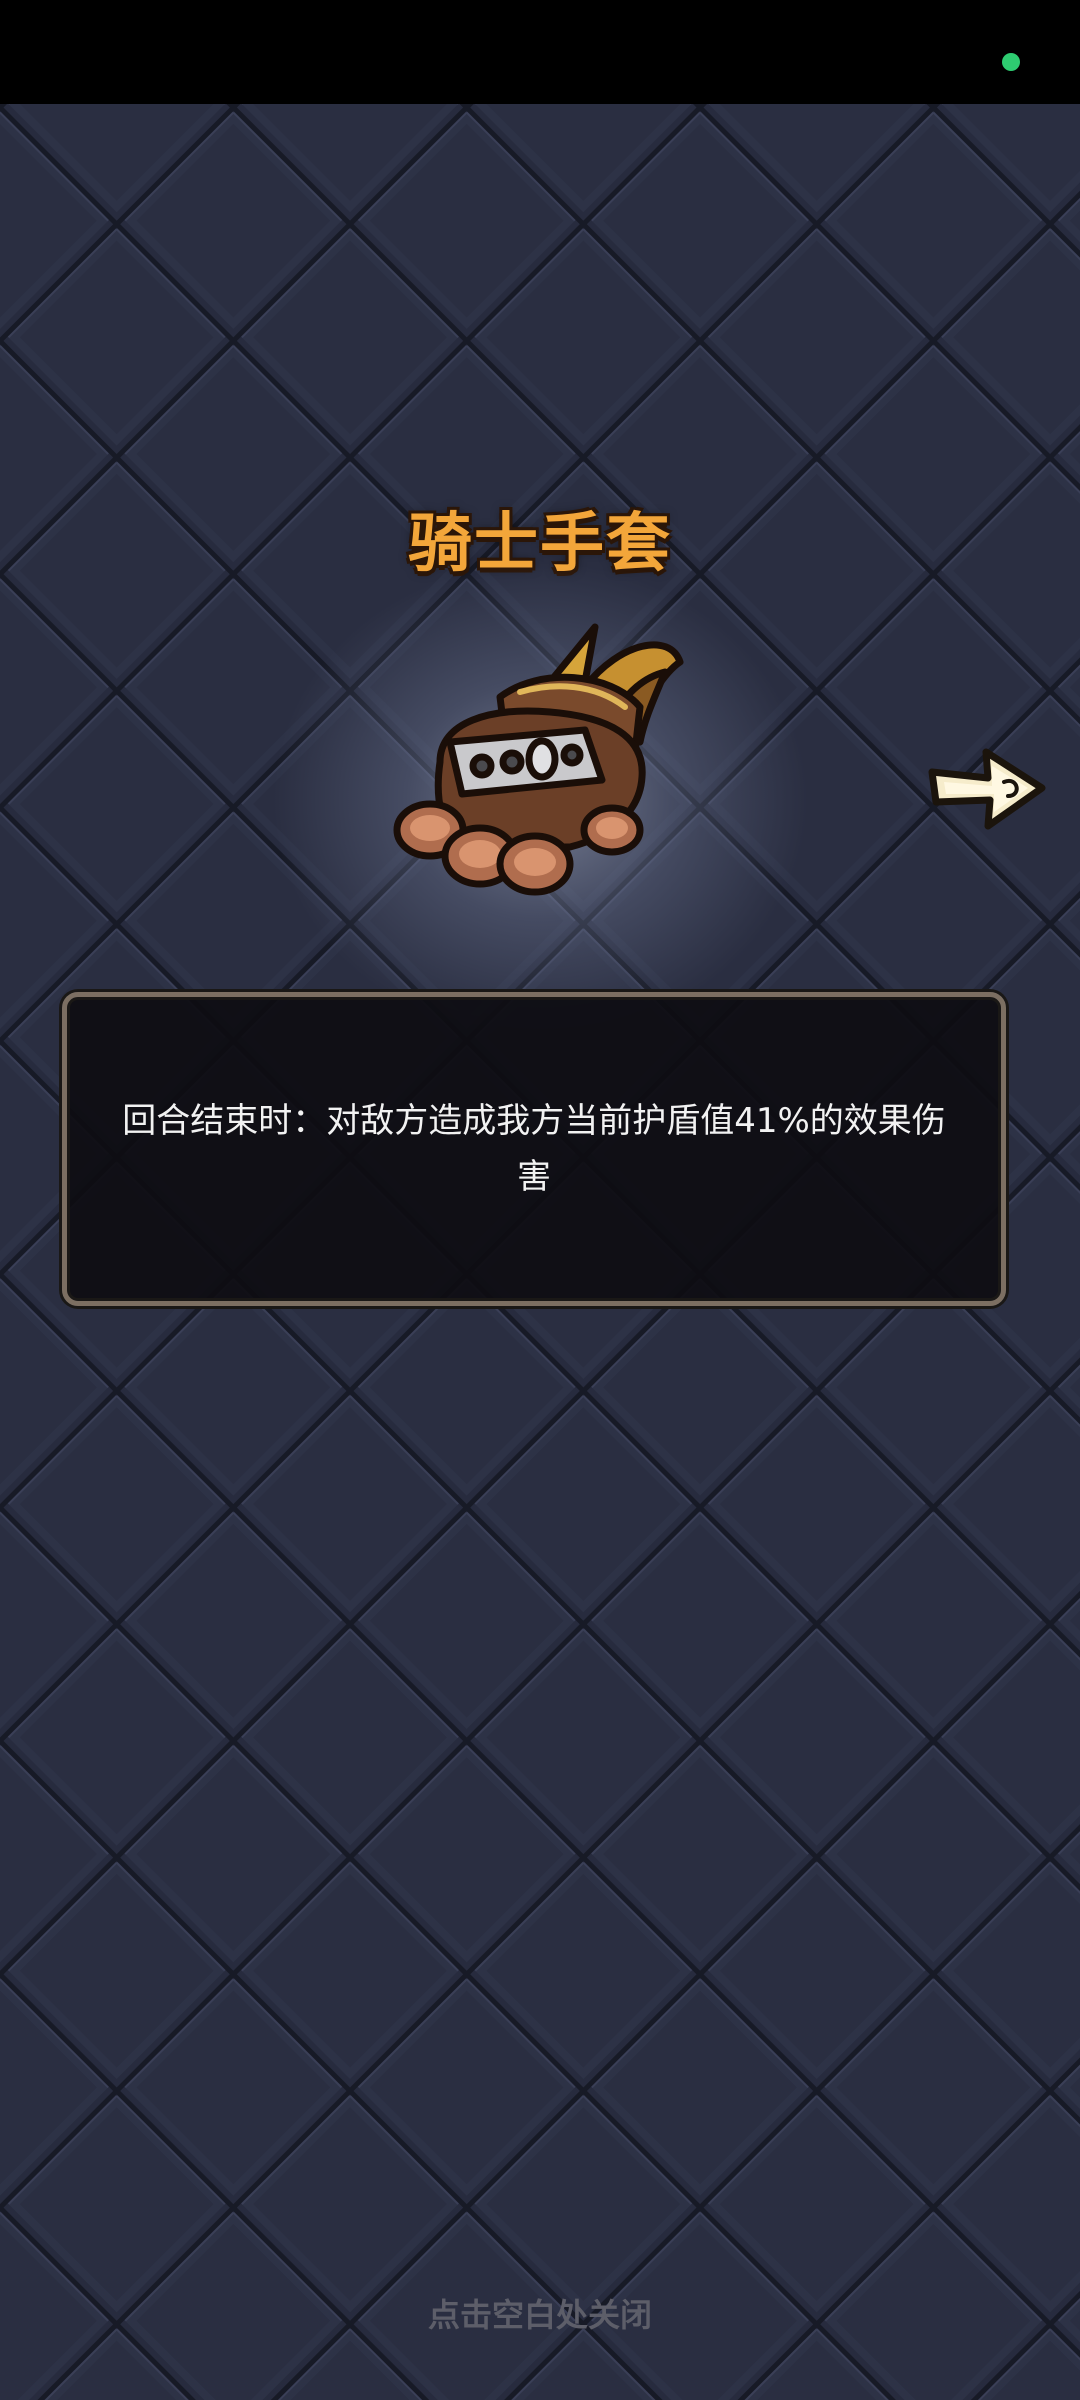 The image size is (1080, 2400). I want to click on description-panel: 回合结束时：对敌方造成我方当前护盾值41%的效果伤害, so click(534, 1149).